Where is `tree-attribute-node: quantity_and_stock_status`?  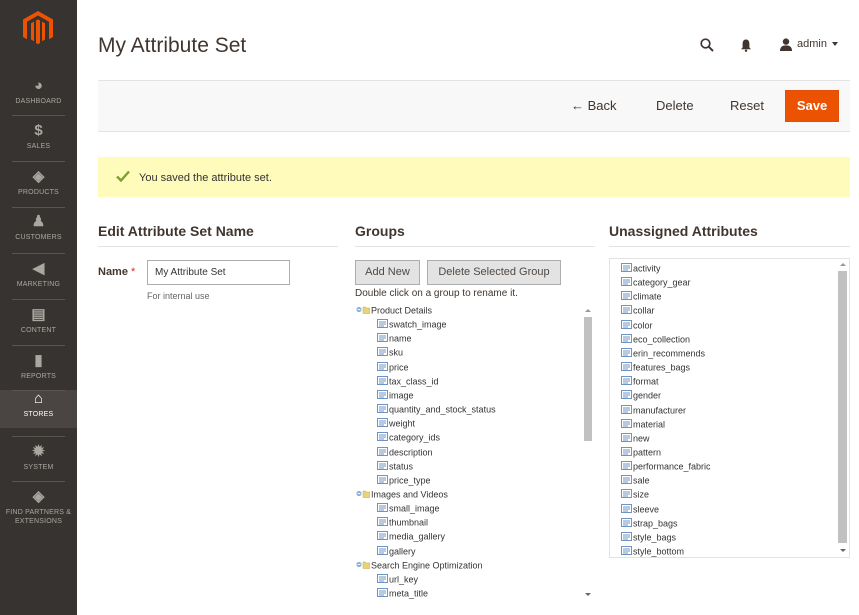
tree-attribute-node: quantity_and_stock_status is located at coordinates (436, 410).